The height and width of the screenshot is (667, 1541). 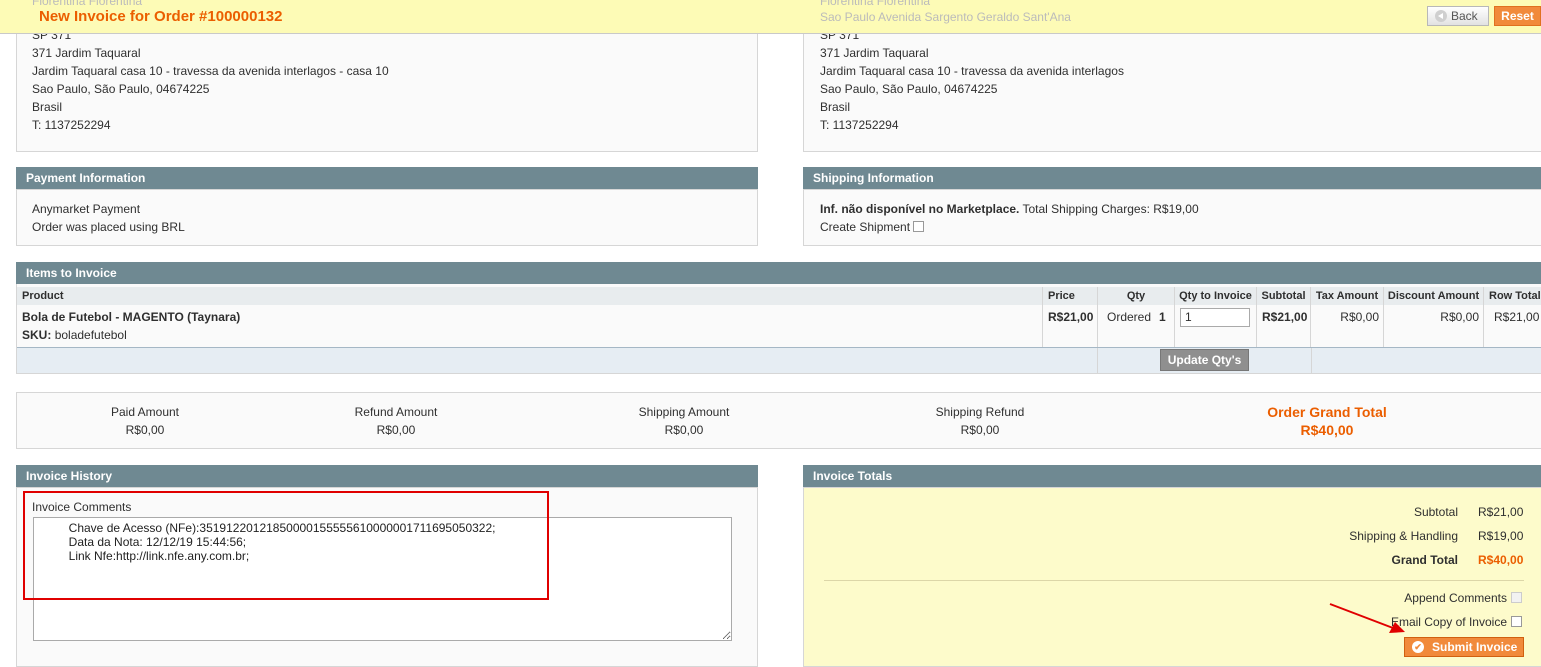 What do you see at coordinates (1284, 296) in the screenshot?
I see `col-subtotal: Subtotal` at bounding box center [1284, 296].